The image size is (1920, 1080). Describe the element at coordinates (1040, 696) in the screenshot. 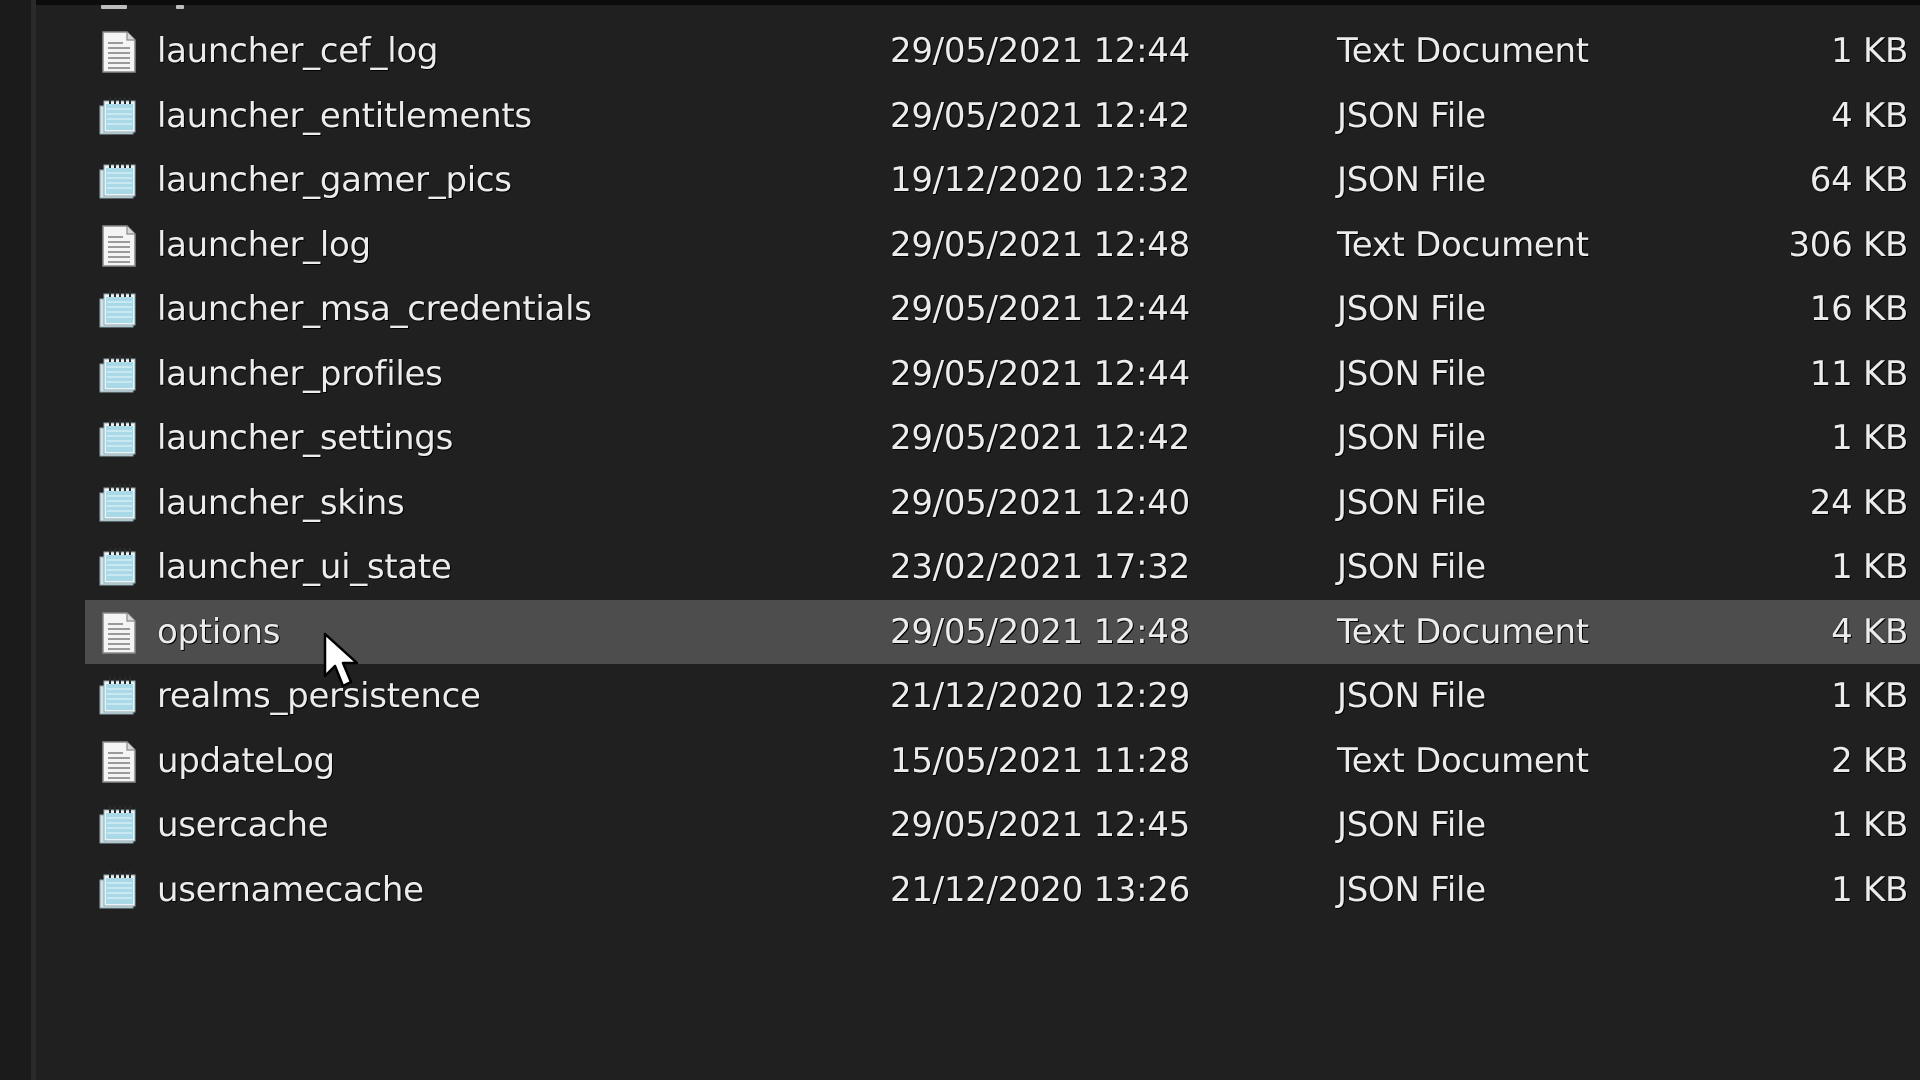

I see `file-date-modified: 21/12/2020 12:29` at that location.